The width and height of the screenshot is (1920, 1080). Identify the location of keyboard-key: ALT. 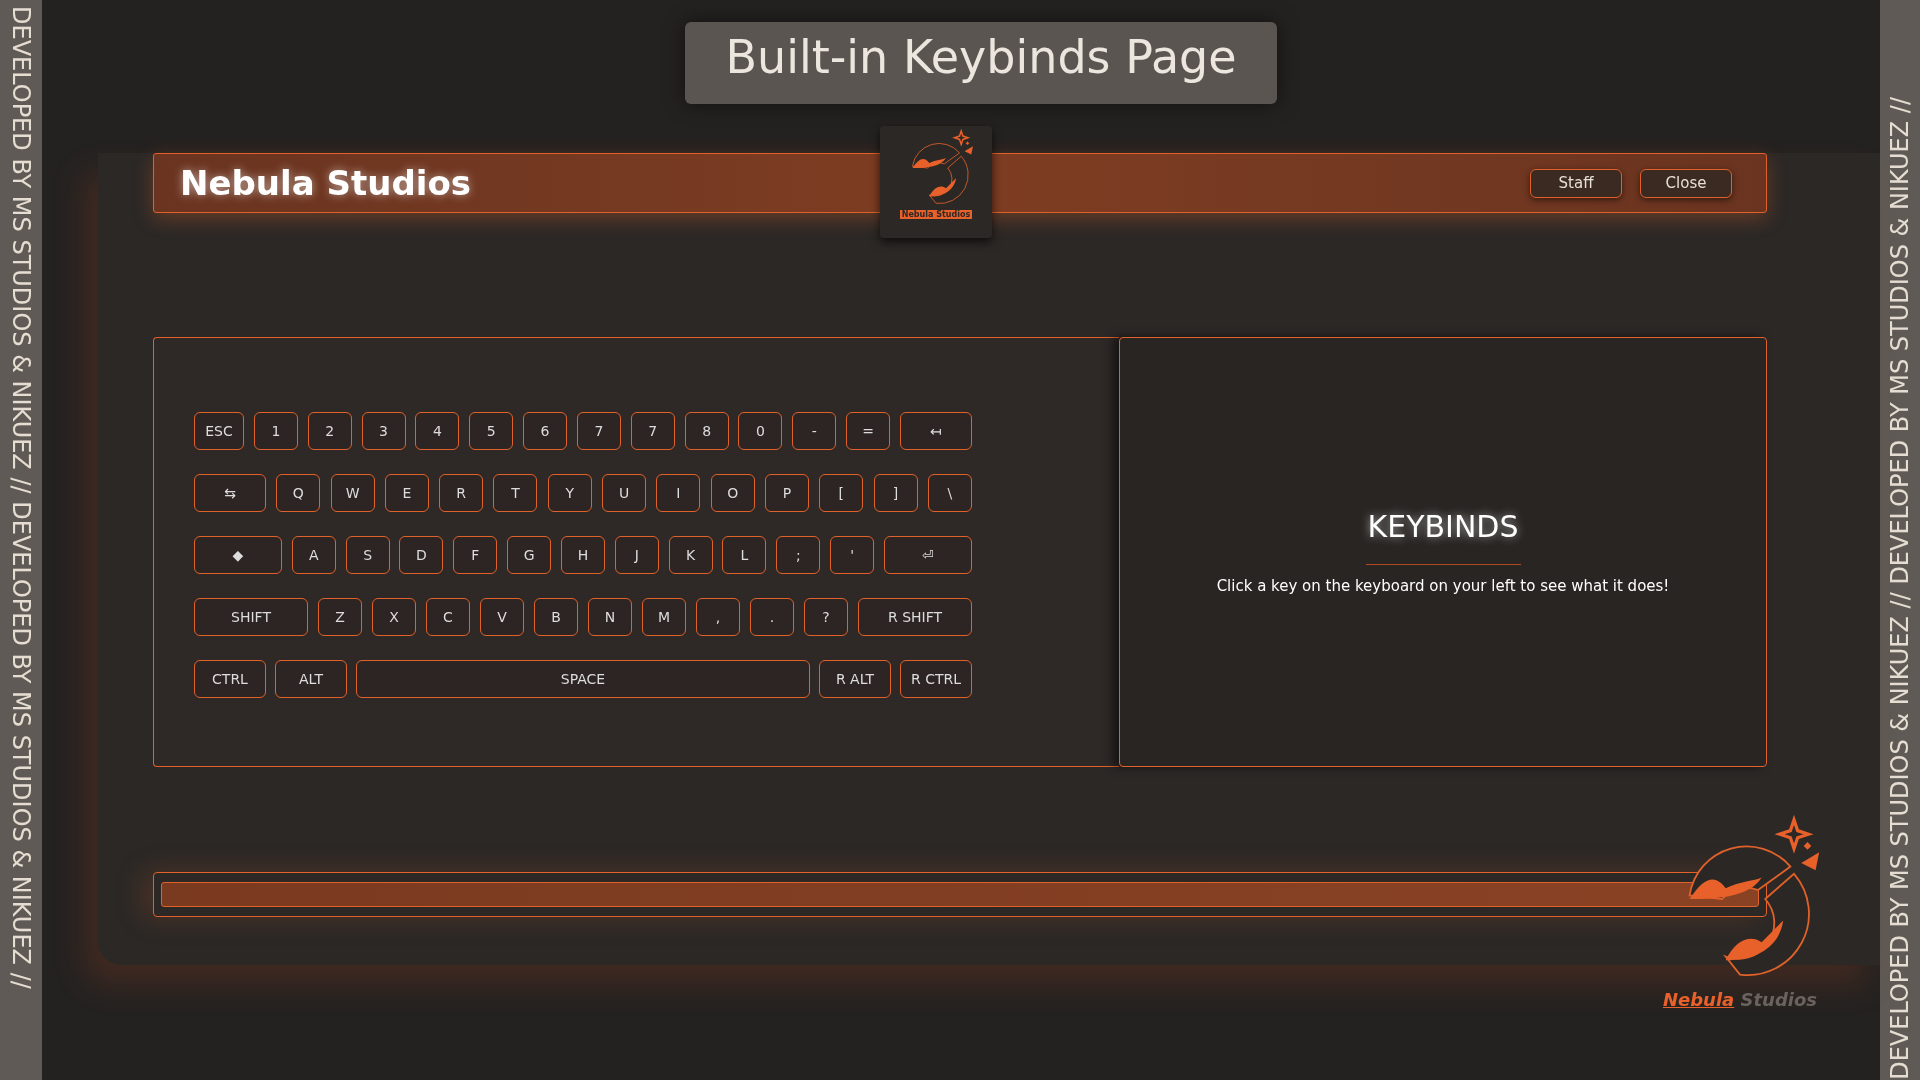
(311, 679).